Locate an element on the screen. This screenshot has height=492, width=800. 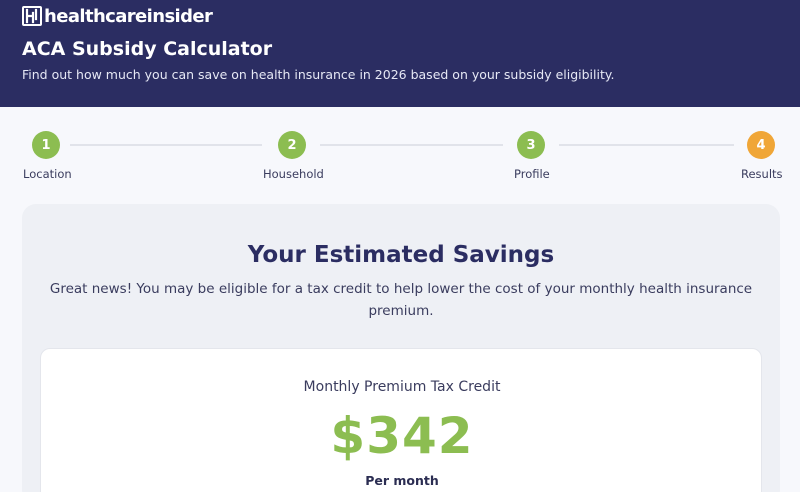
step-3-circle: 3 is located at coordinates (531, 145).